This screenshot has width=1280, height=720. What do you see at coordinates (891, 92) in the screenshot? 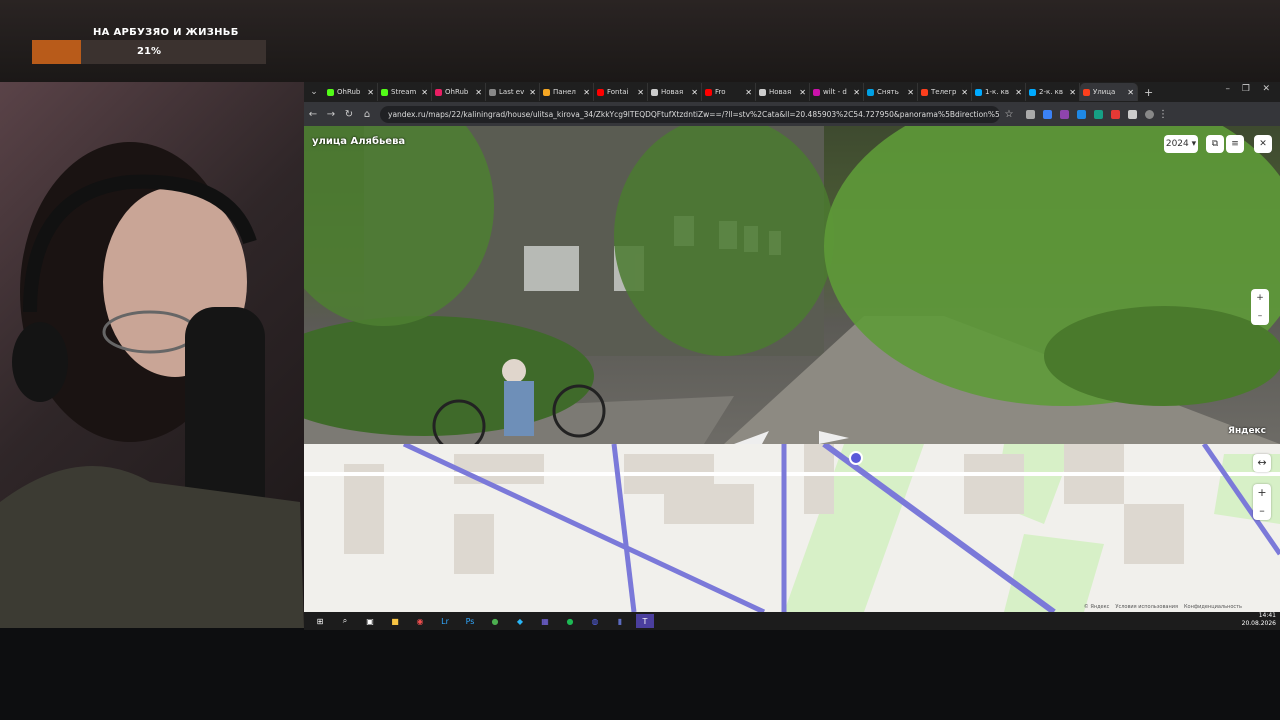
I see `browser-tab: Снять ✕` at bounding box center [891, 92].